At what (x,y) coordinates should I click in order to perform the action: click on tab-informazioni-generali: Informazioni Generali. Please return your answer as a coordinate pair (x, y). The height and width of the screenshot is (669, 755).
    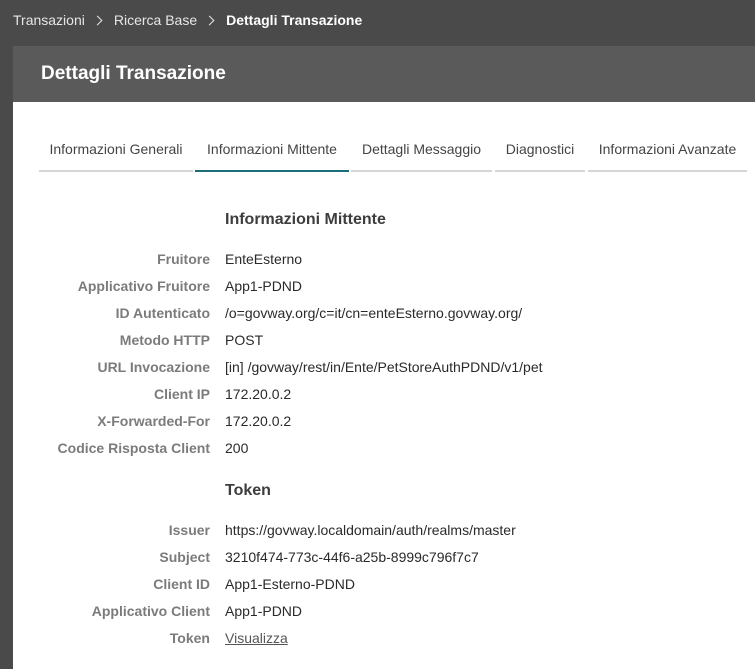
    Looking at the image, I should click on (116, 150).